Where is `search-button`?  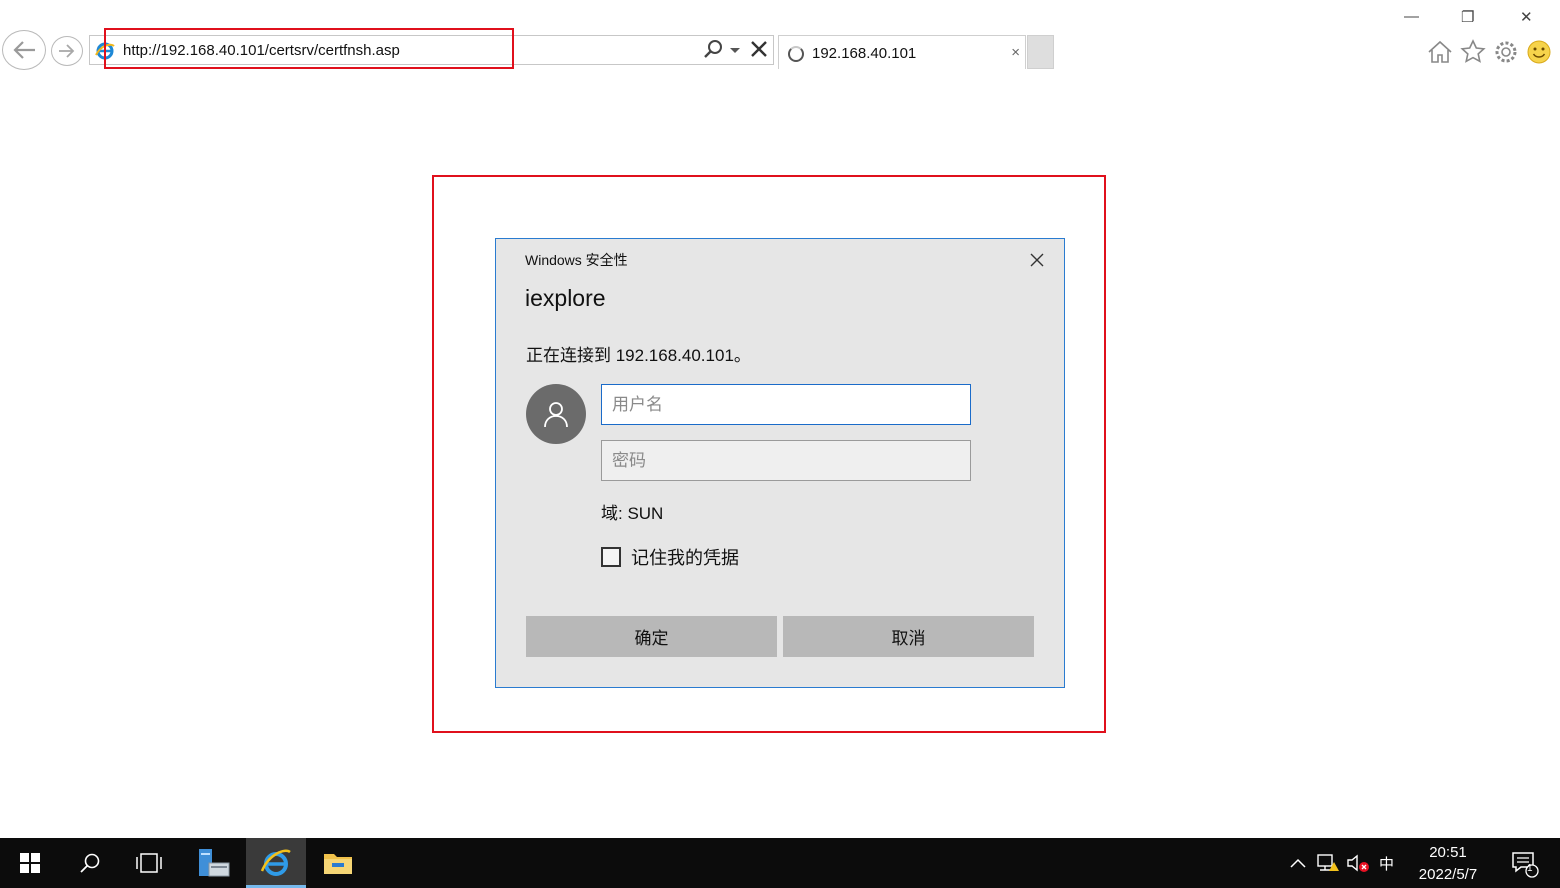 search-button is located at coordinates (713, 51).